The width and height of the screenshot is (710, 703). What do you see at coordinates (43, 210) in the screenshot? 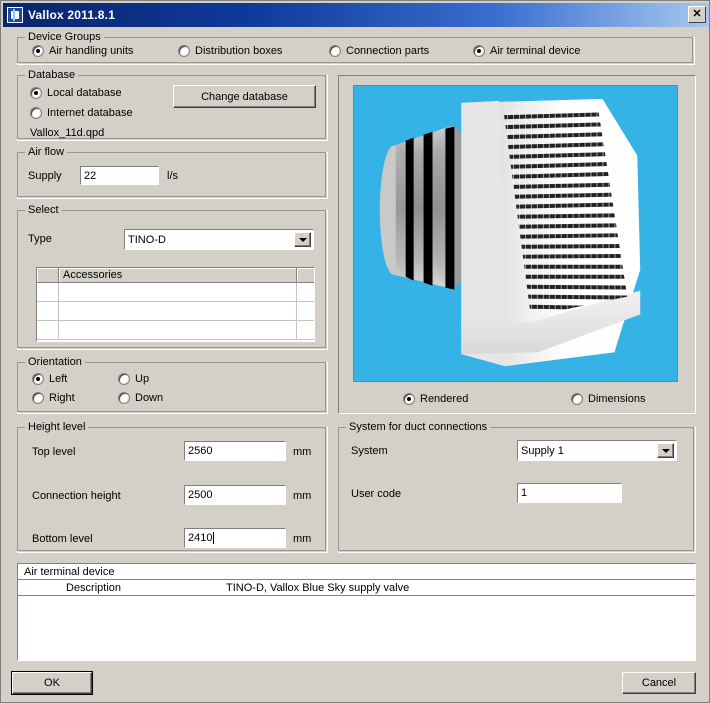
I see `select-legend: Select` at bounding box center [43, 210].